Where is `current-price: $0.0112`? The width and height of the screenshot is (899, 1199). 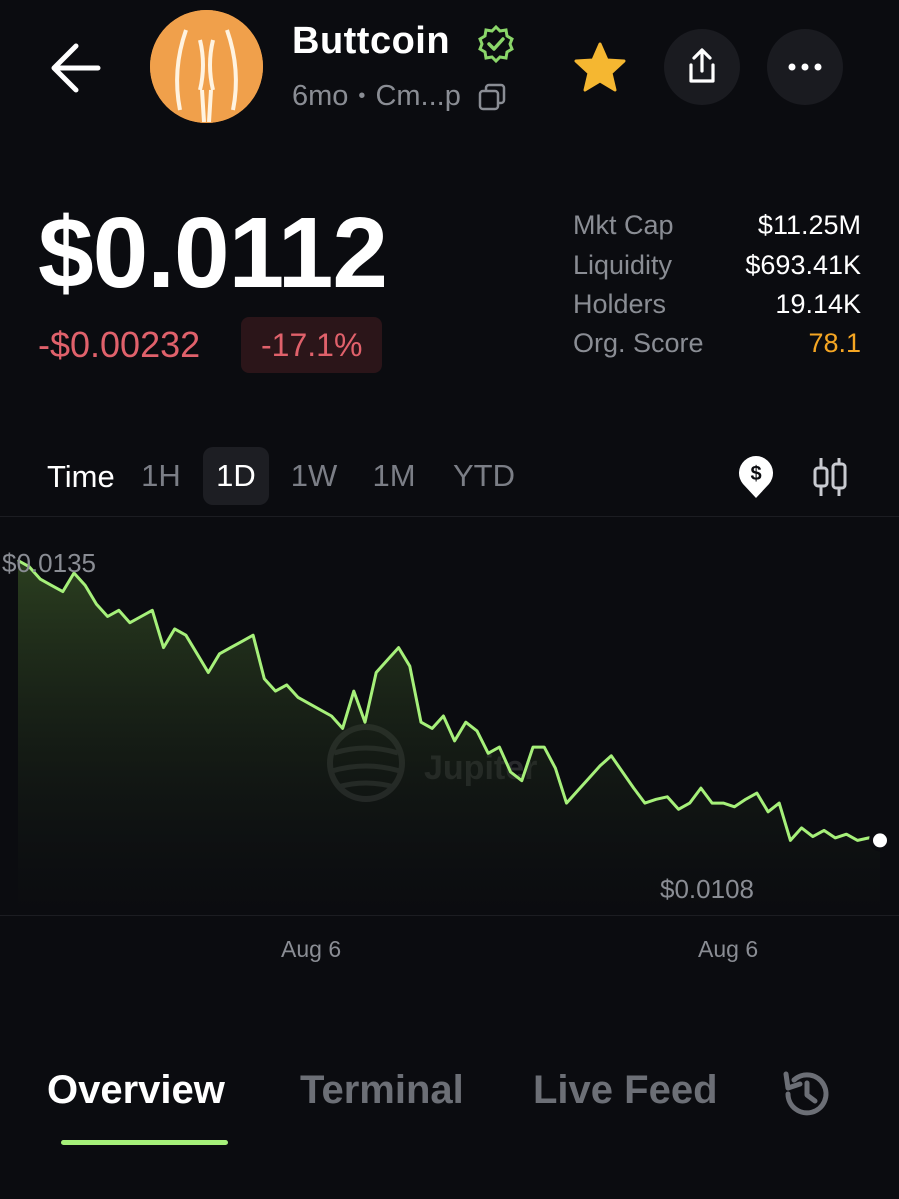 current-price: $0.0112 is located at coordinates (213, 253).